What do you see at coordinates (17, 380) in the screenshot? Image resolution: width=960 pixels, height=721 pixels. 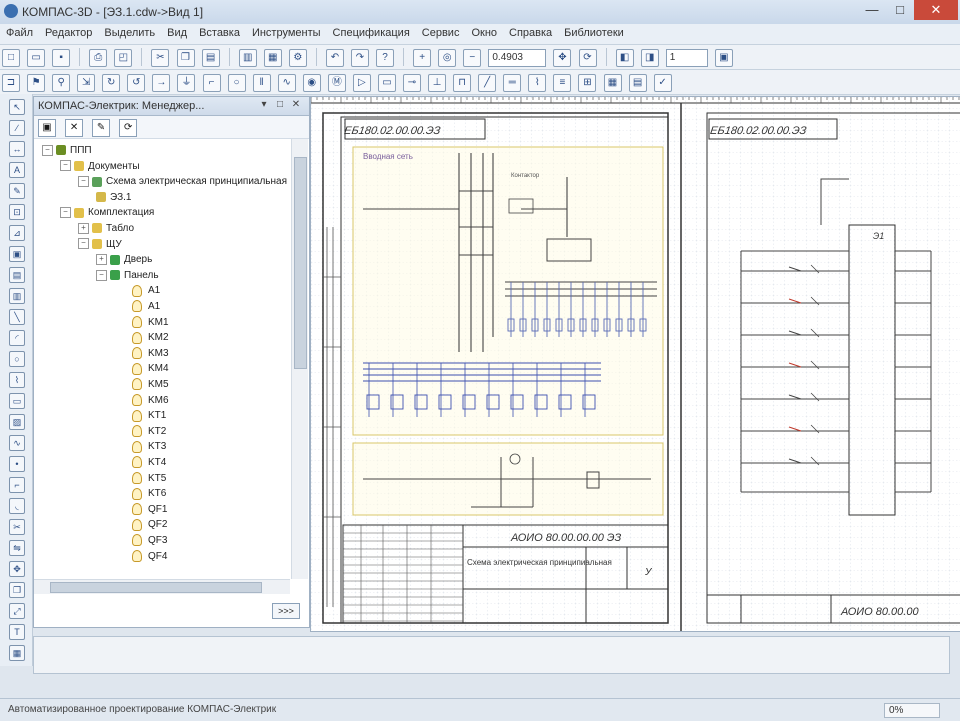 I see `polyline-tool-icon: ⌇` at bounding box center [17, 380].